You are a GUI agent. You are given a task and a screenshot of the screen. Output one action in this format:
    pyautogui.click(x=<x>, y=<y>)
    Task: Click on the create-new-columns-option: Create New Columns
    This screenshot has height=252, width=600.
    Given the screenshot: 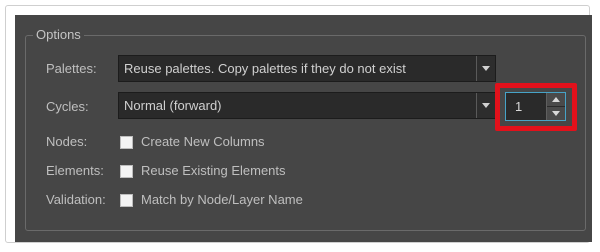 What is the action you would take?
    pyautogui.click(x=192, y=142)
    